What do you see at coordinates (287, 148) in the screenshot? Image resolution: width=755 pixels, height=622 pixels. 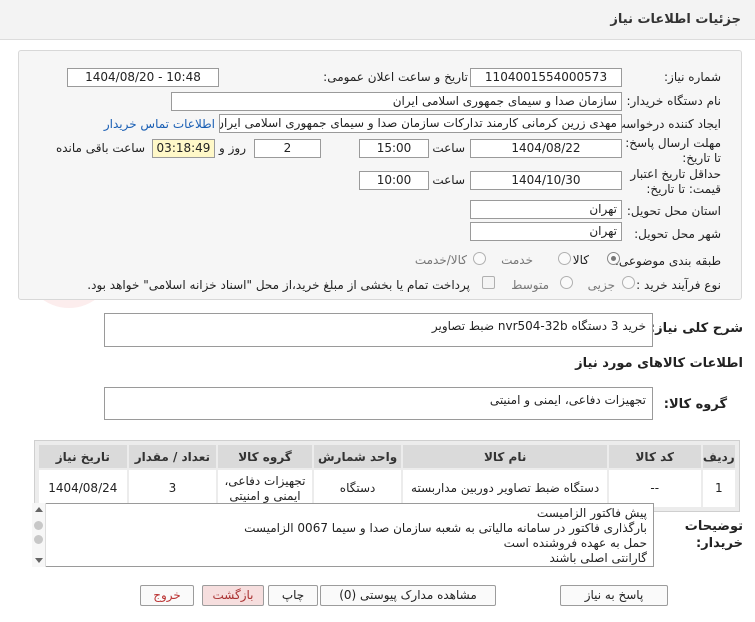 I see `days-remaining-field: 2` at bounding box center [287, 148].